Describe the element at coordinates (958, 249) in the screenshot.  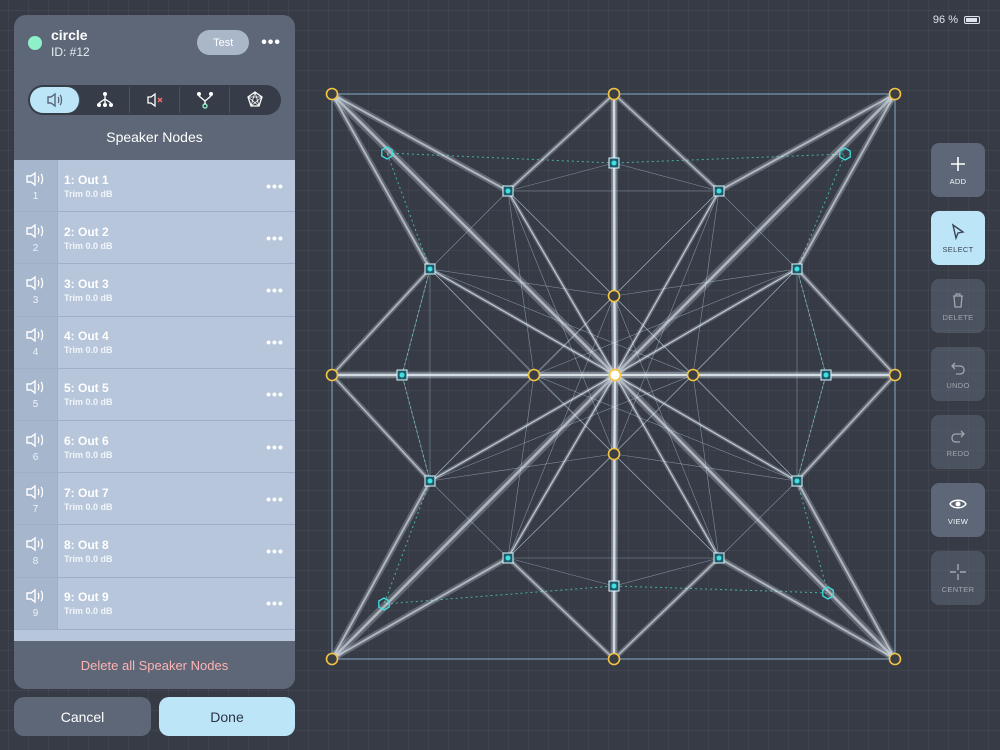
I see `tool-label: SELECT` at that location.